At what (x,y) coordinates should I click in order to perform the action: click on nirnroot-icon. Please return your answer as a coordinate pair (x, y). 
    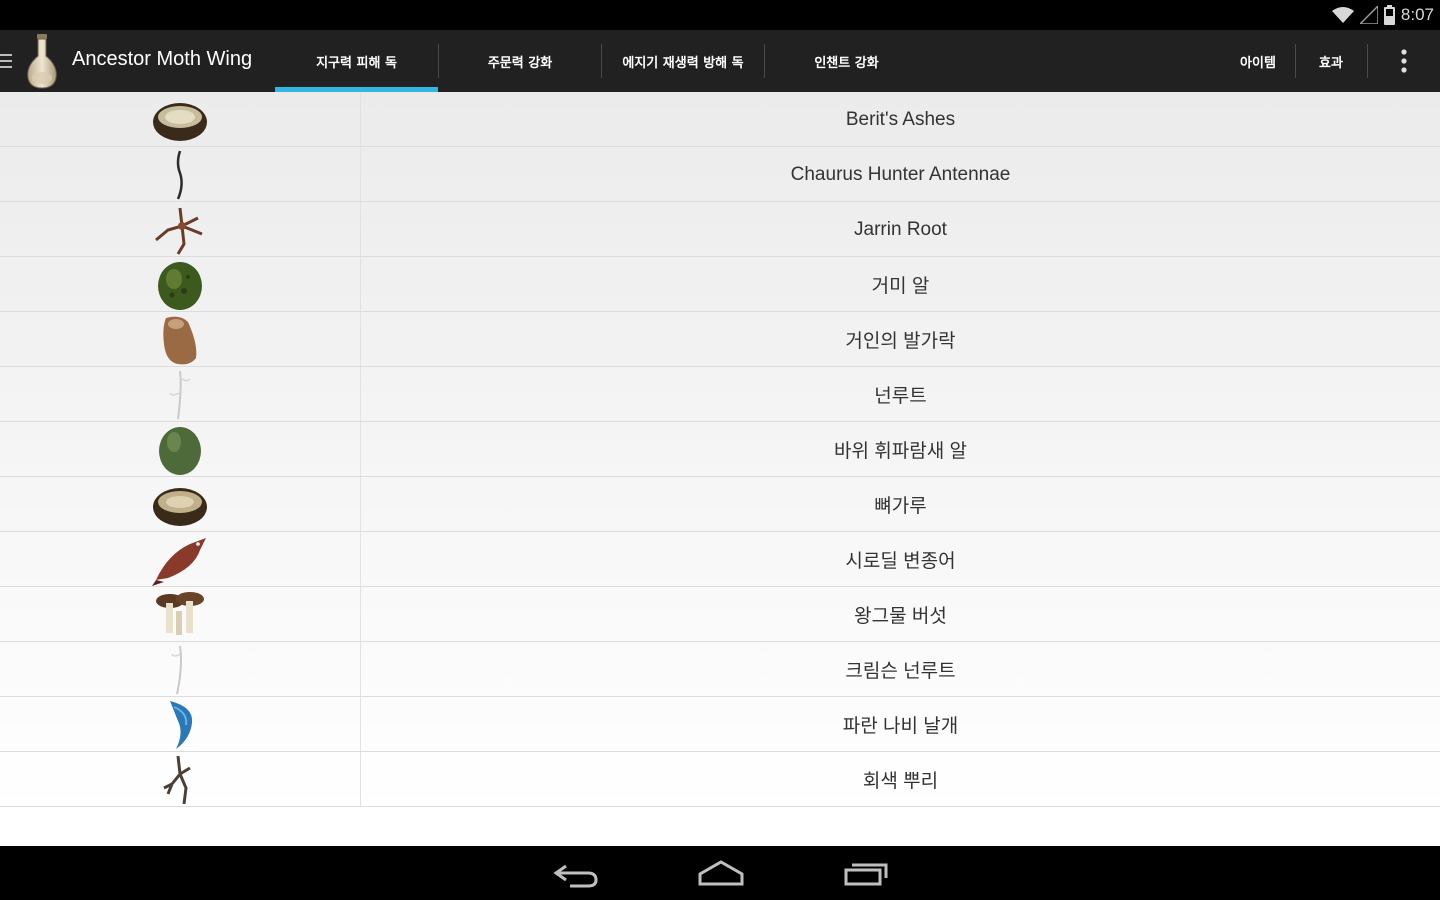
    Looking at the image, I should click on (180, 395).